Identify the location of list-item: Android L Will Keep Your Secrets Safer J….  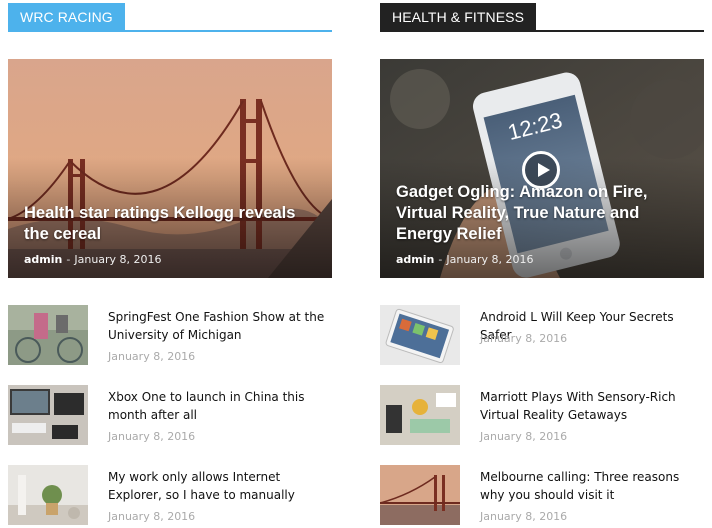
(542, 335).